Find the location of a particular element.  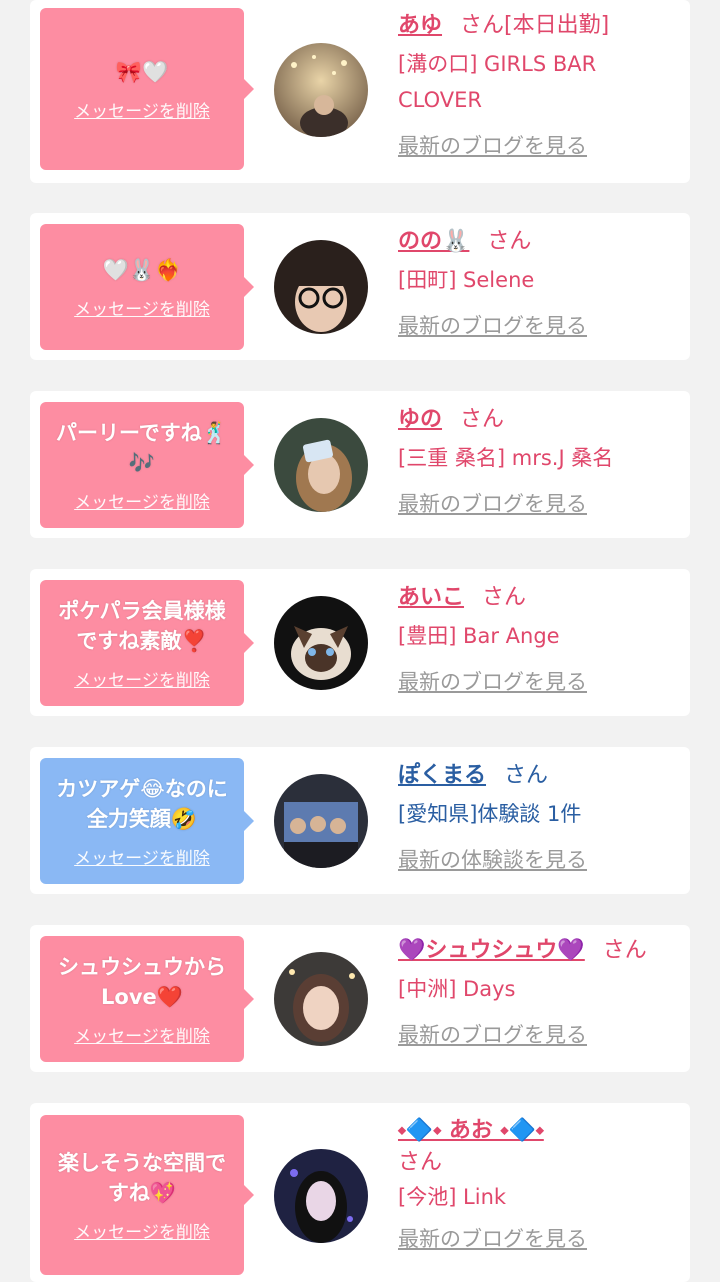

message-text: ポケパラ会員様様ですね素敵❣️ is located at coordinates (142, 625).